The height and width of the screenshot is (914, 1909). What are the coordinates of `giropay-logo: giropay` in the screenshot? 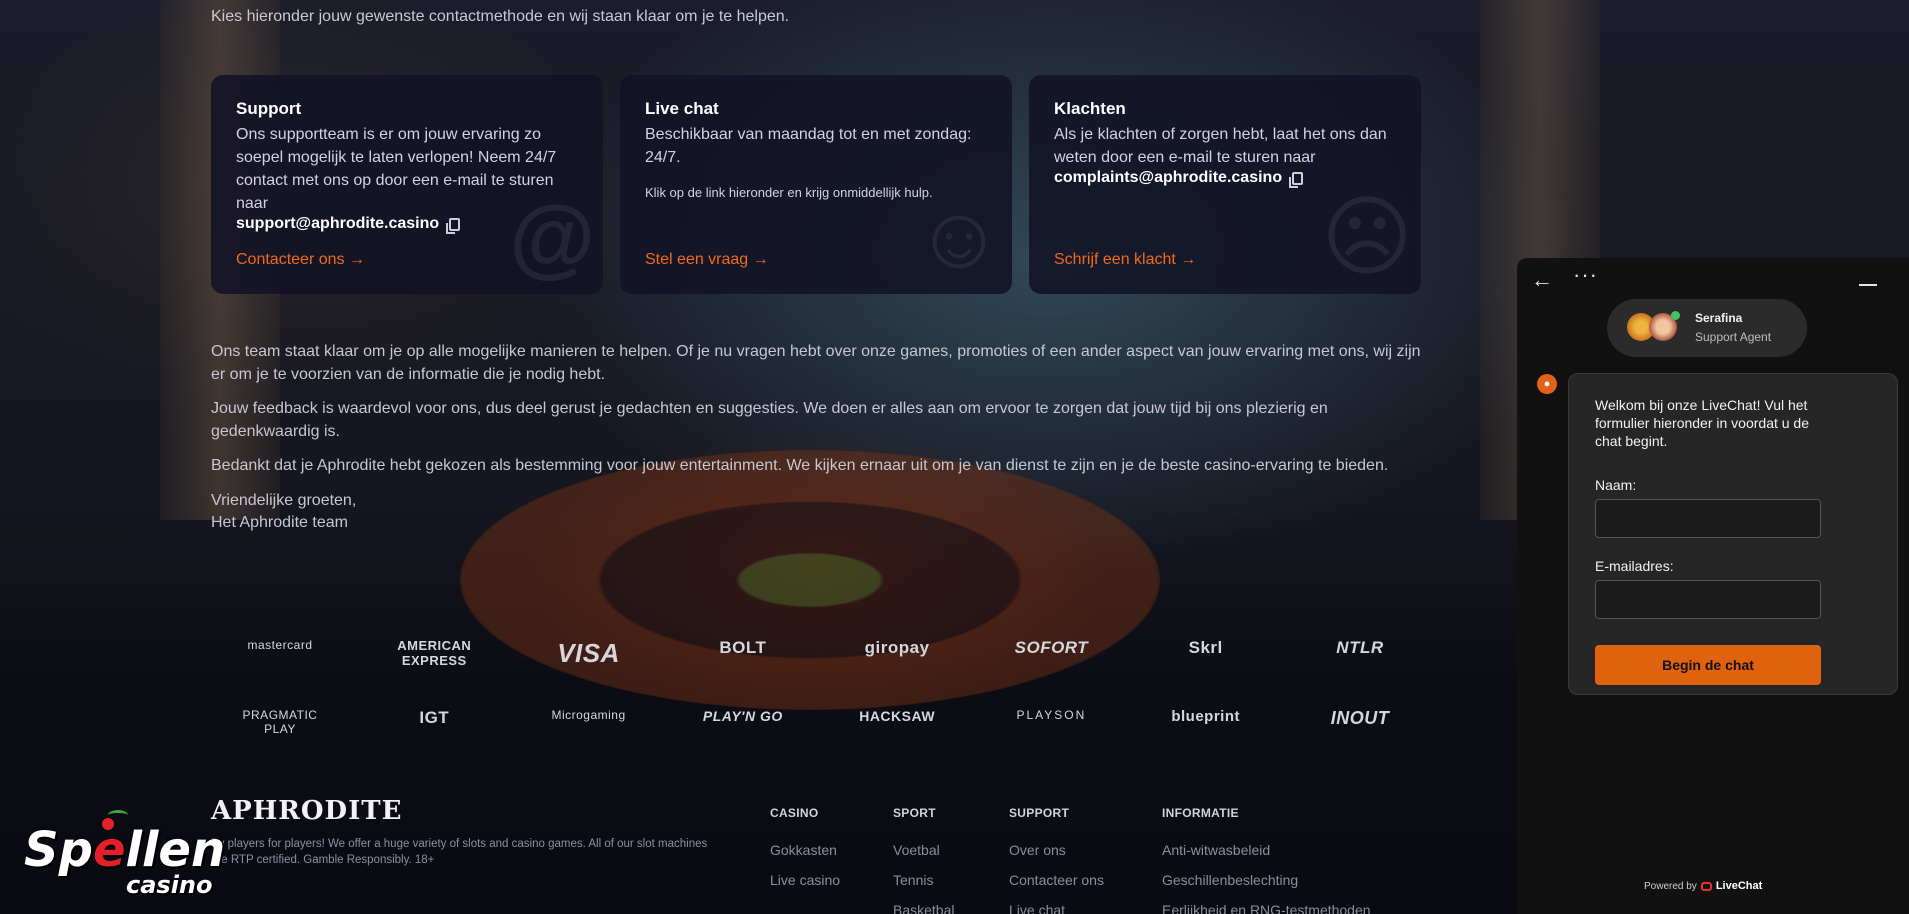 It's located at (897, 647).